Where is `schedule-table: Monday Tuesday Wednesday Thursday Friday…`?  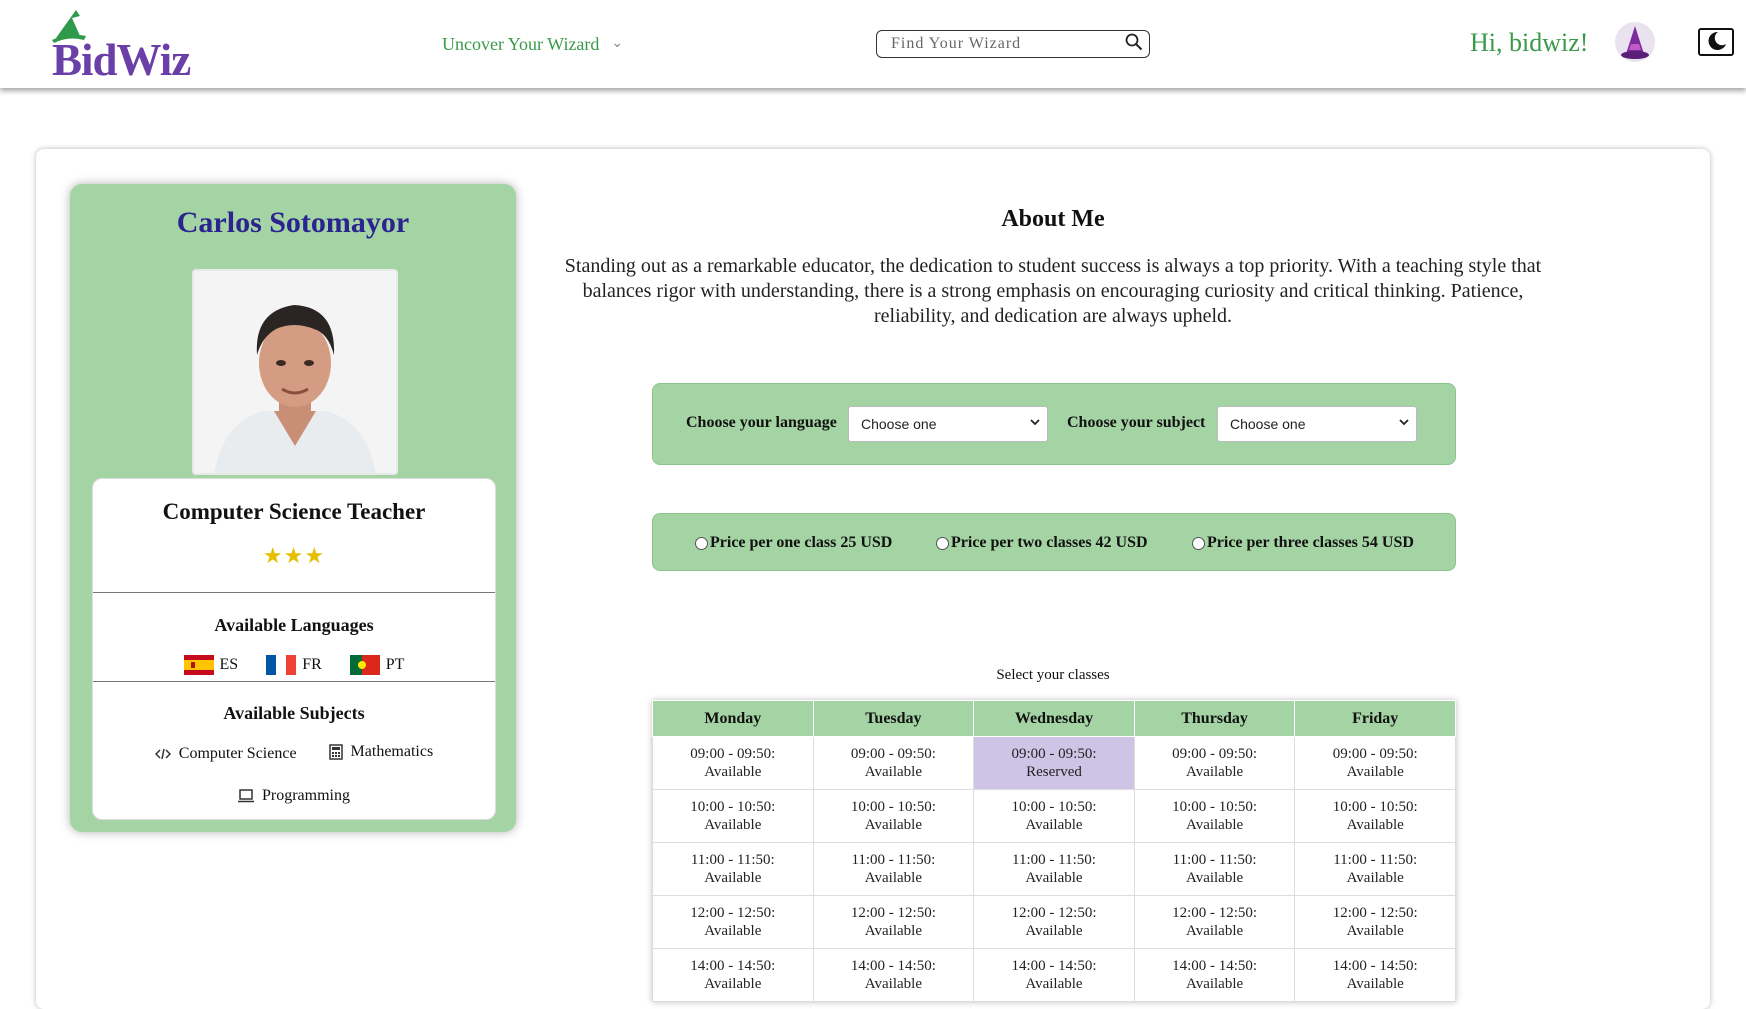
schedule-table: Monday Tuesday Wednesday Thursday Friday… is located at coordinates (1054, 851).